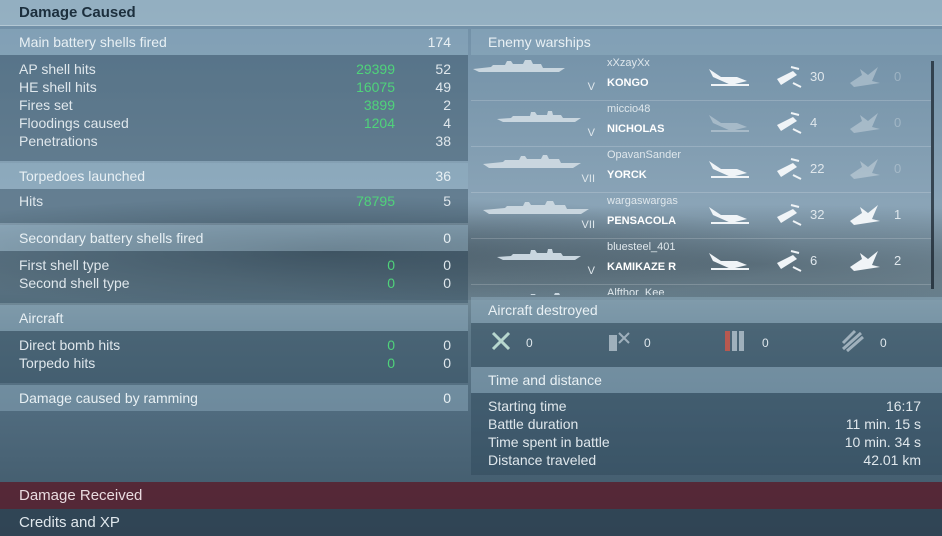  What do you see at coordinates (471, 522) in the screenshot?
I see `credits-xp-header: Credits and XP` at bounding box center [471, 522].